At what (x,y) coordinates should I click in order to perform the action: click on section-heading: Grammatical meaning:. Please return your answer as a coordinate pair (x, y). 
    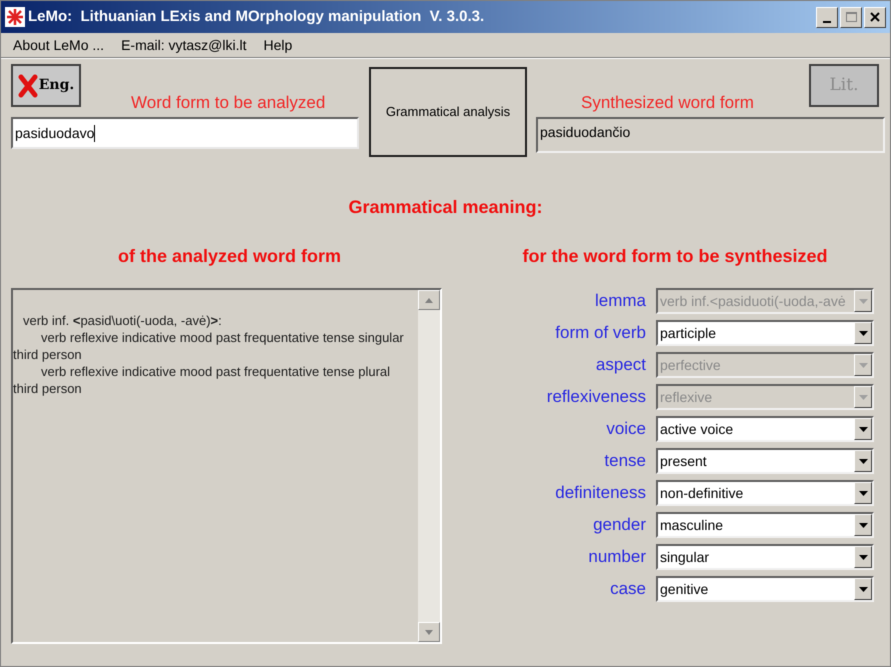
    Looking at the image, I should click on (445, 207).